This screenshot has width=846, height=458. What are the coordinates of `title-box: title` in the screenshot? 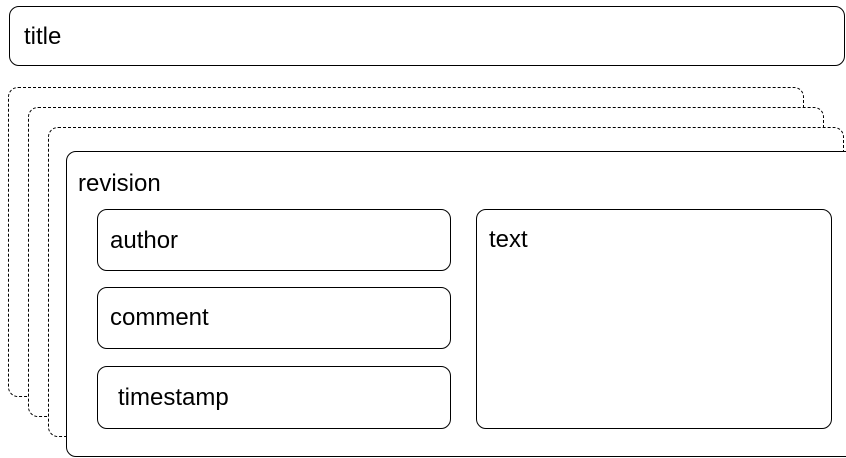 It's located at (427, 36).